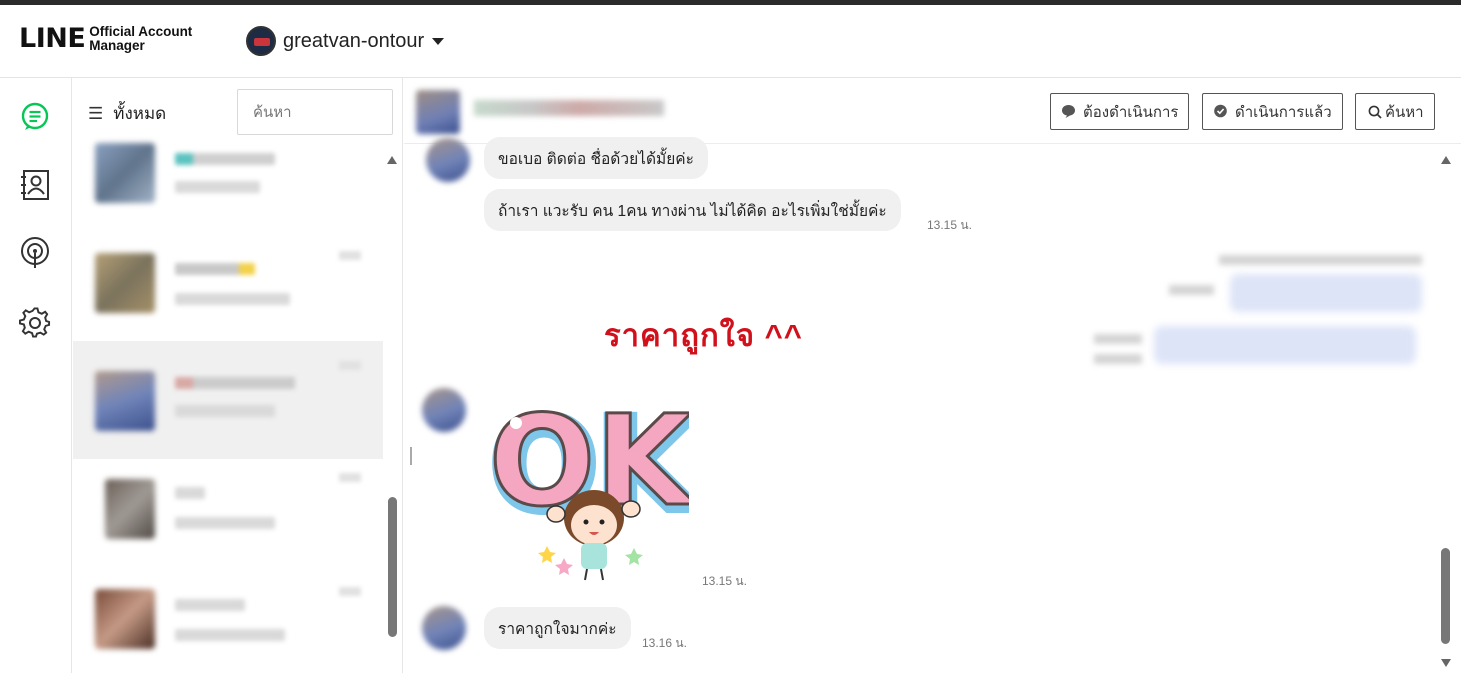 Image resolution: width=1461 pixels, height=673 pixels. I want to click on chat-scroll-down-arrow, so click(1446, 663).